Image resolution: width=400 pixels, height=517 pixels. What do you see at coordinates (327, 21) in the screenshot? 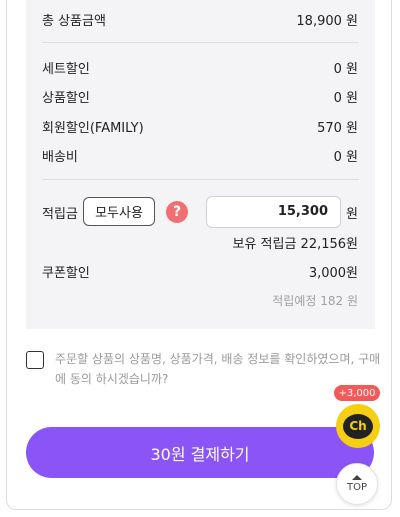
I see `total-price-value: 18,900 원` at bounding box center [327, 21].